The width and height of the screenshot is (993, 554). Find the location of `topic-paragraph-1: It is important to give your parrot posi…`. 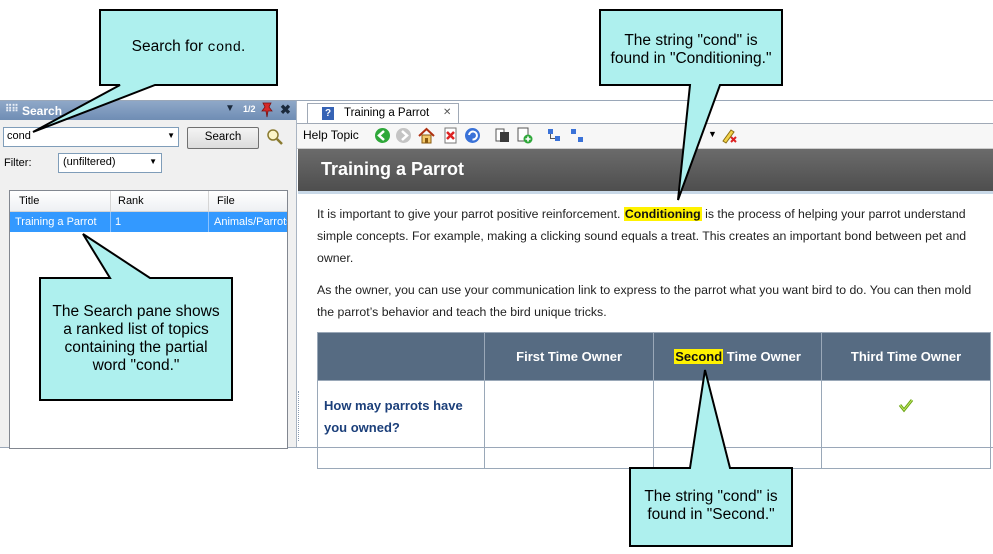

topic-paragraph-1: It is important to give your parrot posi… is located at coordinates (647, 236).